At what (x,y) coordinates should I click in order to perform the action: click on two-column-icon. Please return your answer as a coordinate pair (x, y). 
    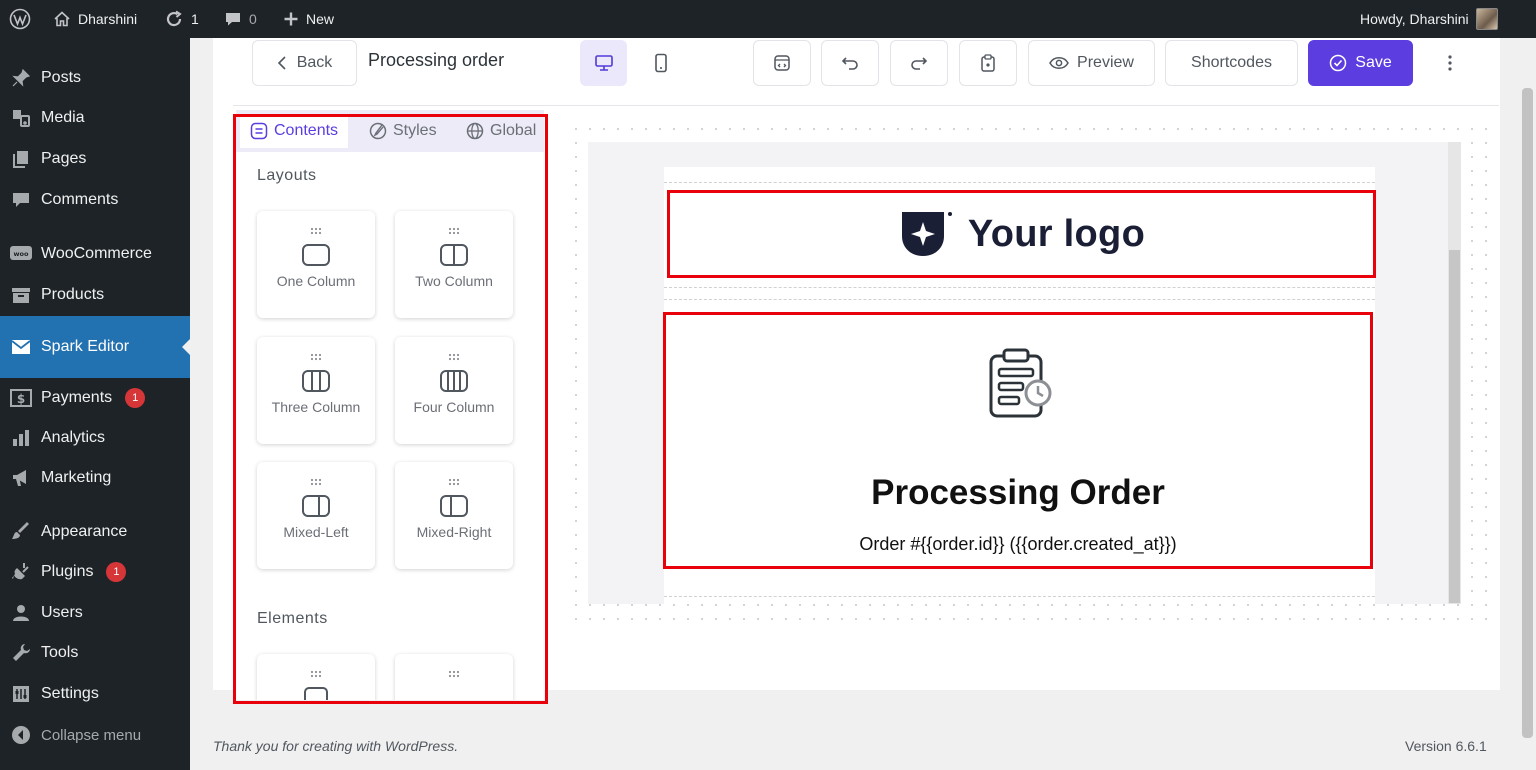
    Looking at the image, I should click on (454, 255).